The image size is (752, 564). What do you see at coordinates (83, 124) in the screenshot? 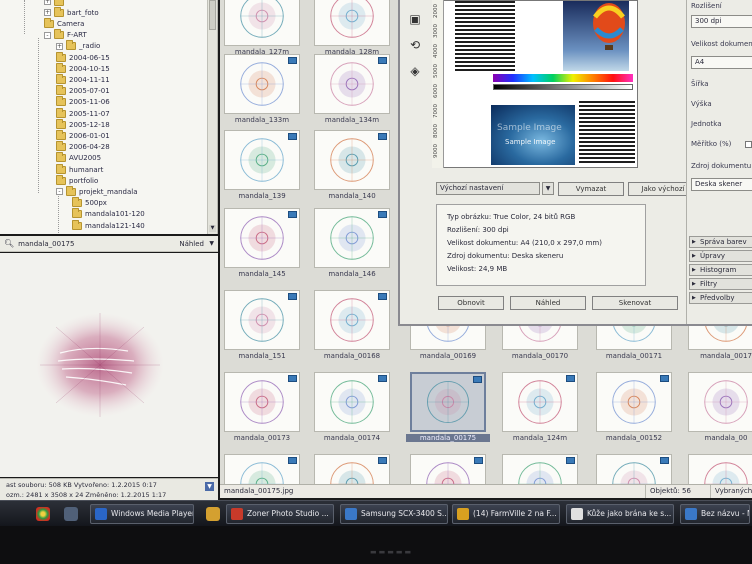
I see `tree-item: 2005-12-18` at bounding box center [83, 124].